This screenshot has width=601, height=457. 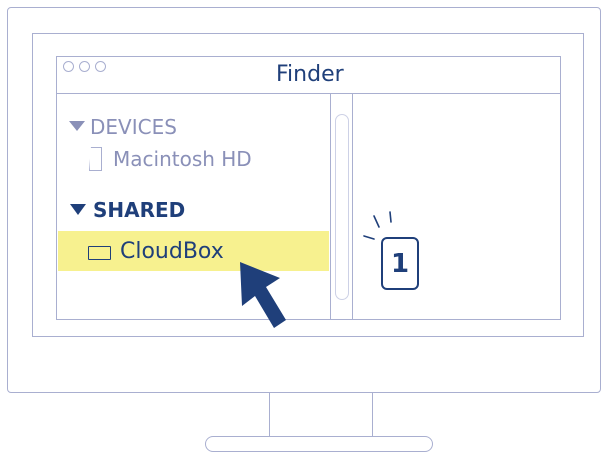 I want to click on mouse-pointer-icon, so click(x=263, y=295).